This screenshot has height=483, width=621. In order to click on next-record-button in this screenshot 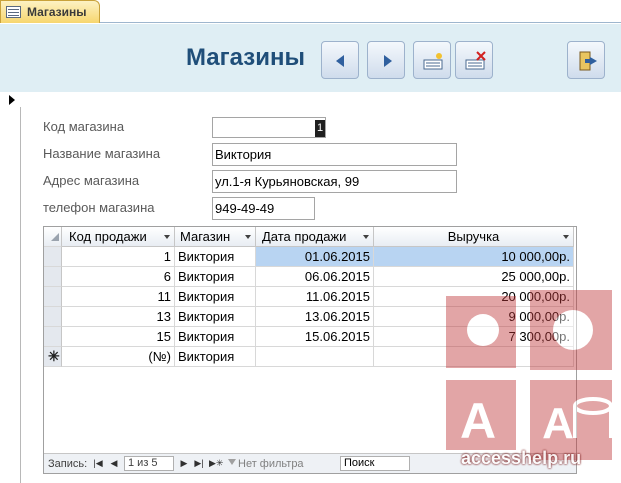, I will do `click(386, 60)`.